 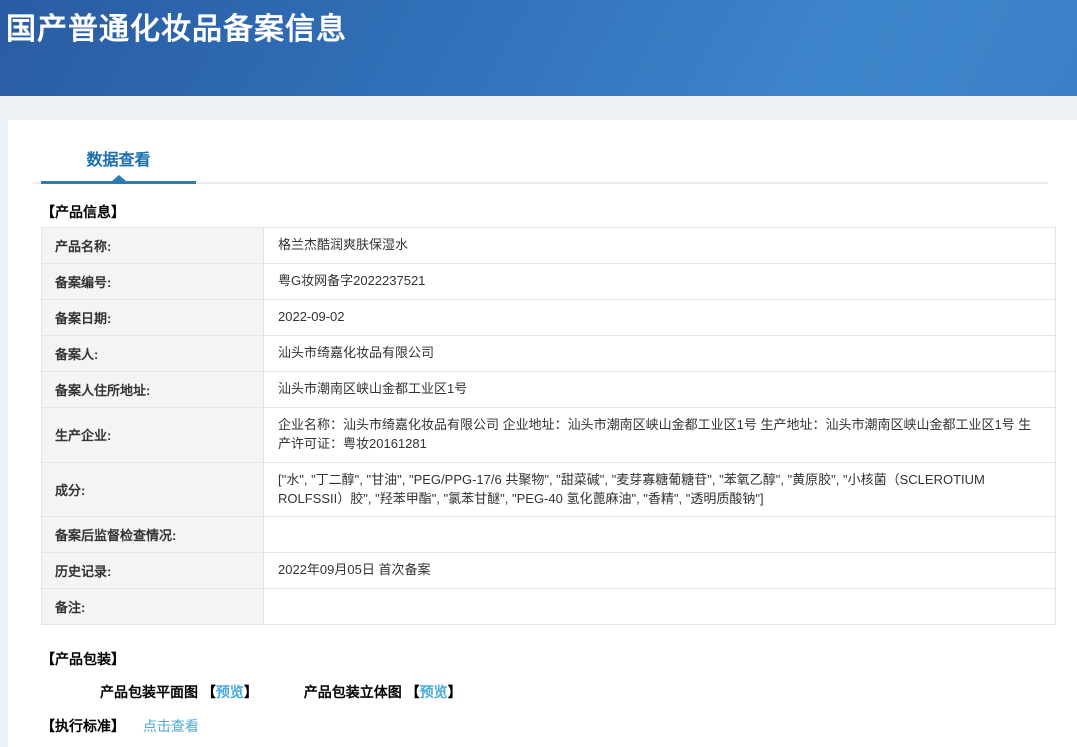 I want to click on packaging-3d-label: 产品包装立体图, so click(x=352, y=692).